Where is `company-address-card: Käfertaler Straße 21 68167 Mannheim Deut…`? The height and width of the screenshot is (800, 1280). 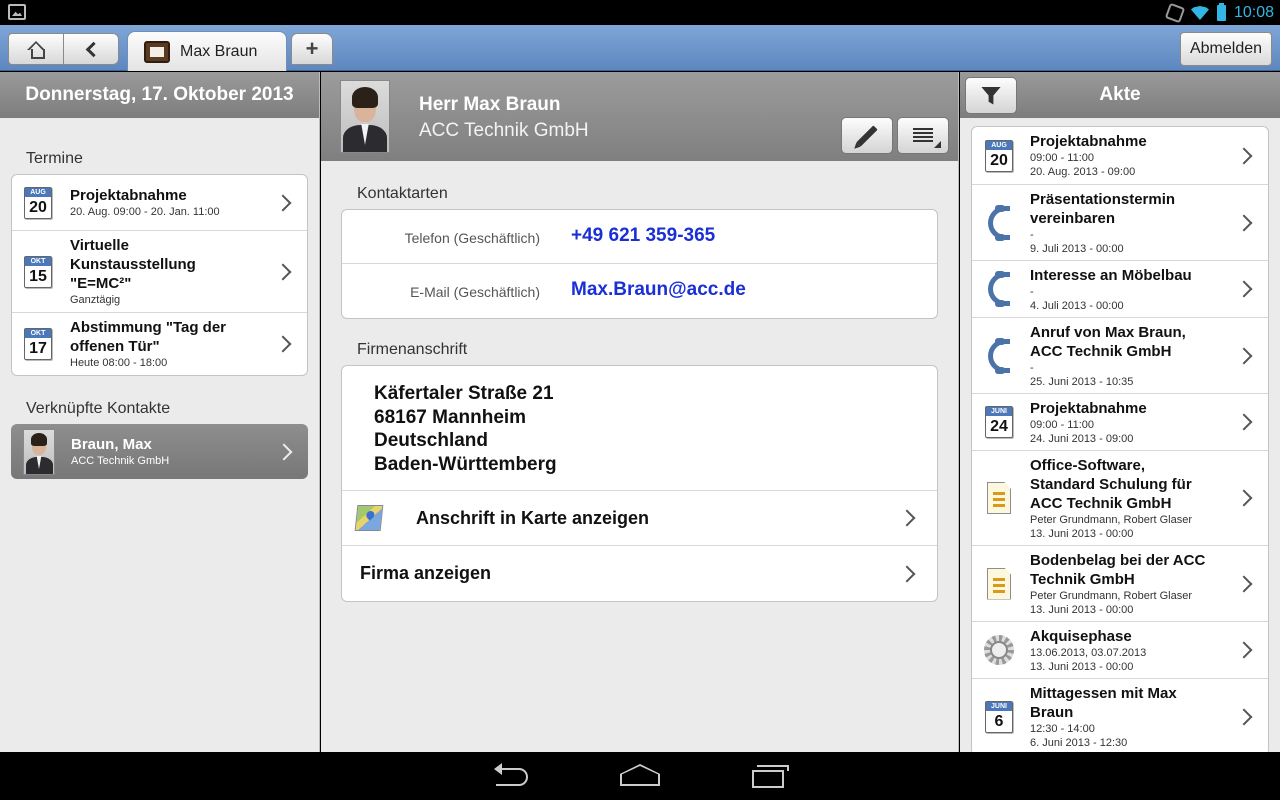 company-address-card: Käfertaler Straße 21 68167 Mannheim Deut… is located at coordinates (639, 483).